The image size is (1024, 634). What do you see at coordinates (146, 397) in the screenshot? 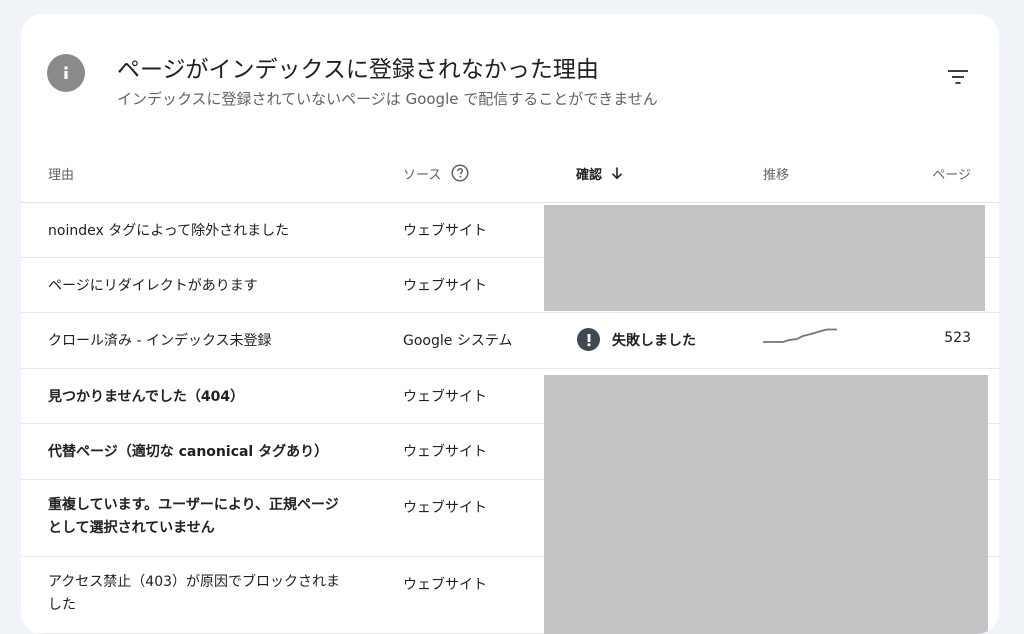
I see `row-reason: 見つかりませんでした（404）` at bounding box center [146, 397].